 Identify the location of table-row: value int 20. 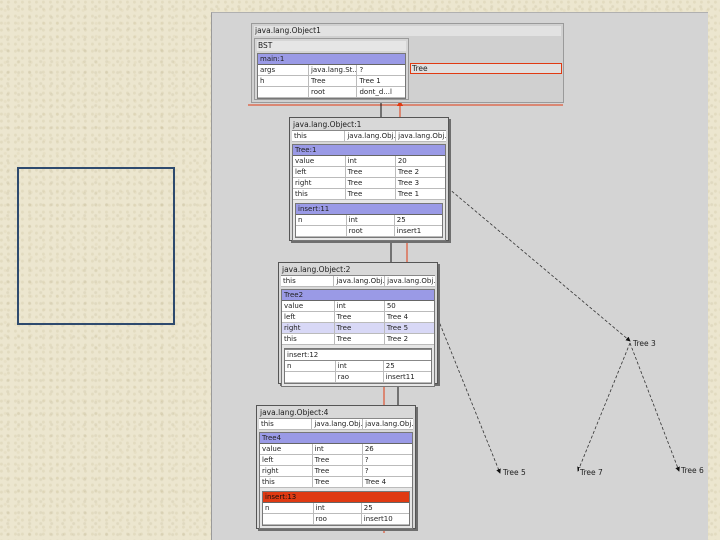
(369, 161).